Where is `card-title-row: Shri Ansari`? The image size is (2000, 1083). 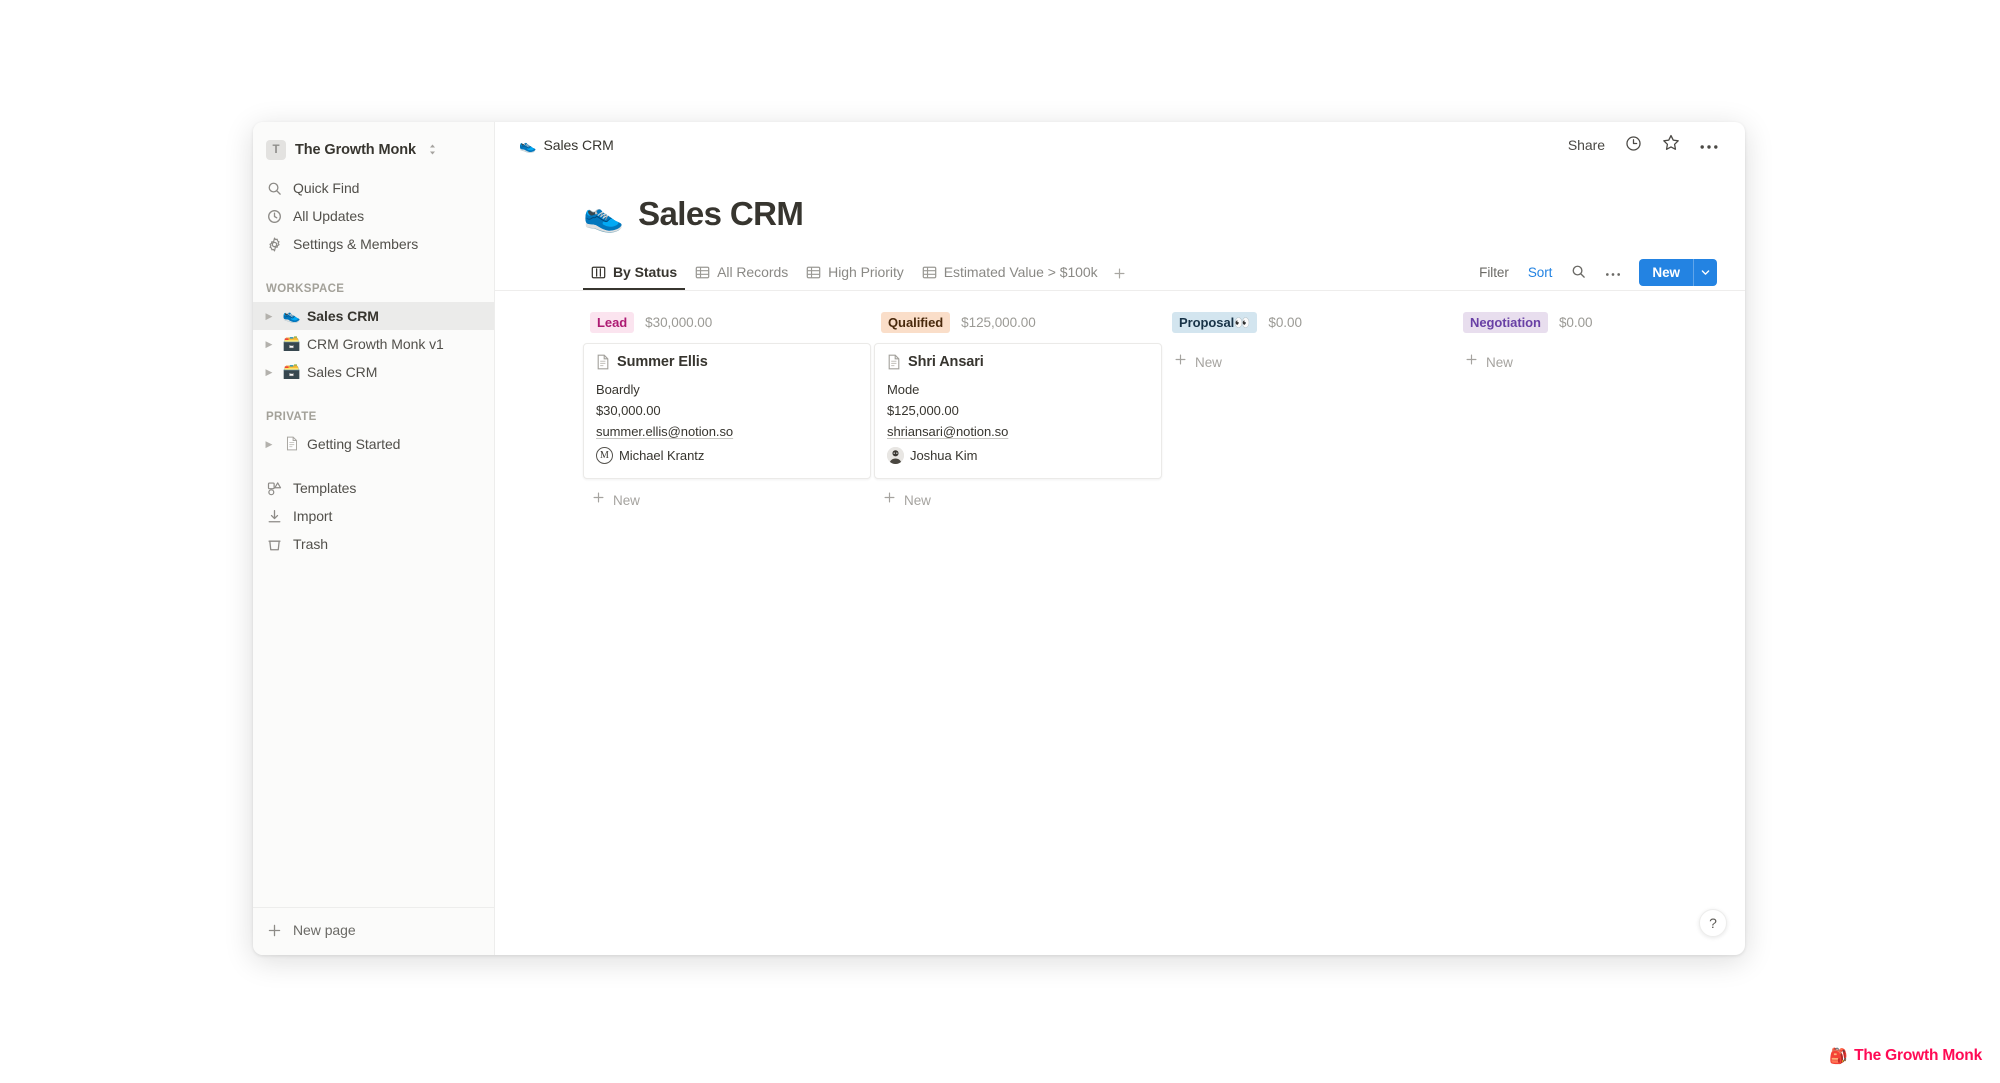
card-title-row: Shri Ansari is located at coordinates (1018, 362).